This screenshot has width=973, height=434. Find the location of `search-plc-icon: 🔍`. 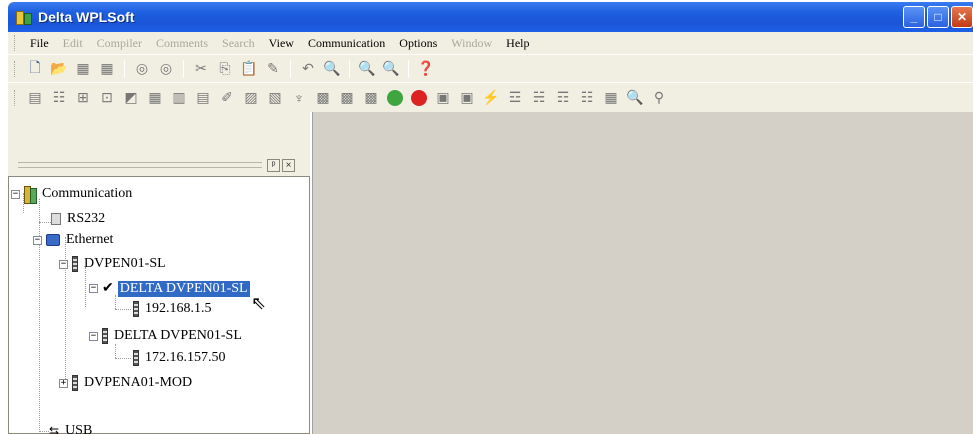

search-plc-icon: 🔍 is located at coordinates (635, 98).